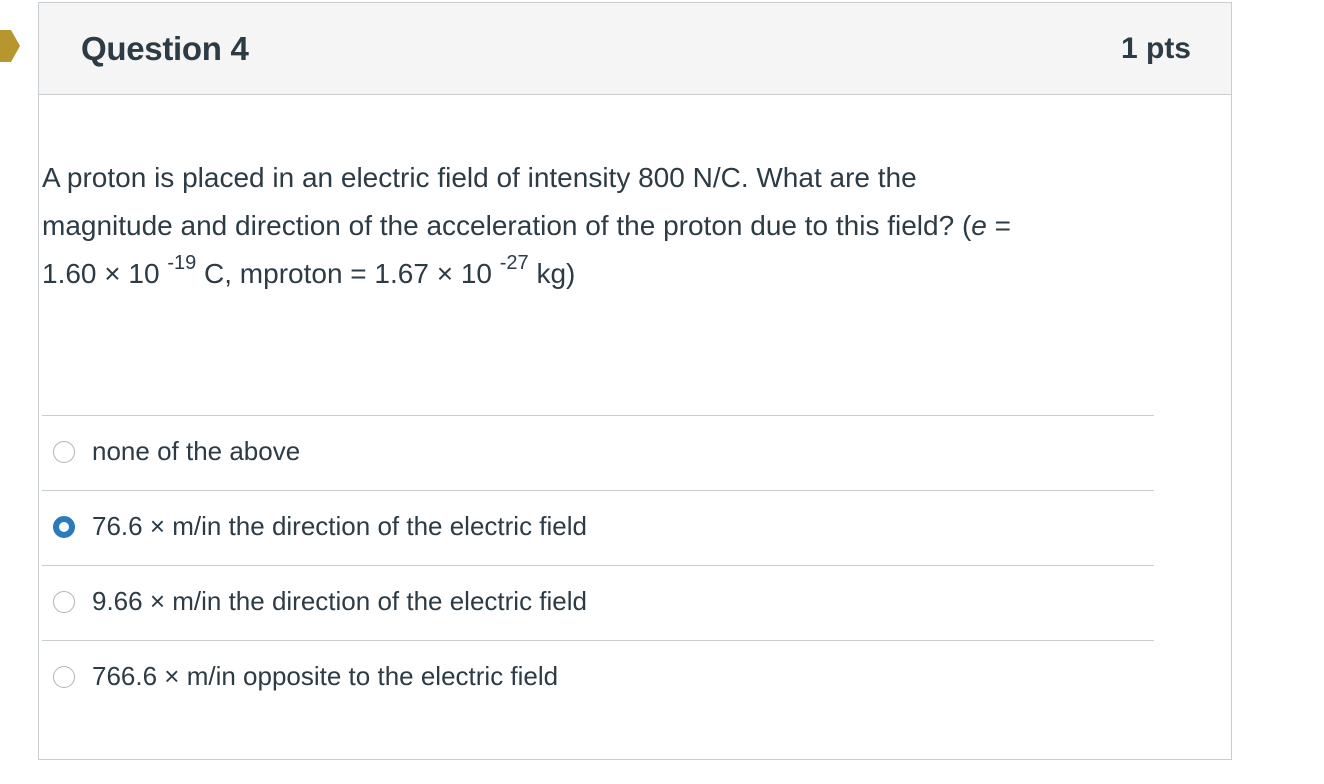 The image size is (1324, 784). I want to click on question-points: 1 pts, so click(1155, 48).